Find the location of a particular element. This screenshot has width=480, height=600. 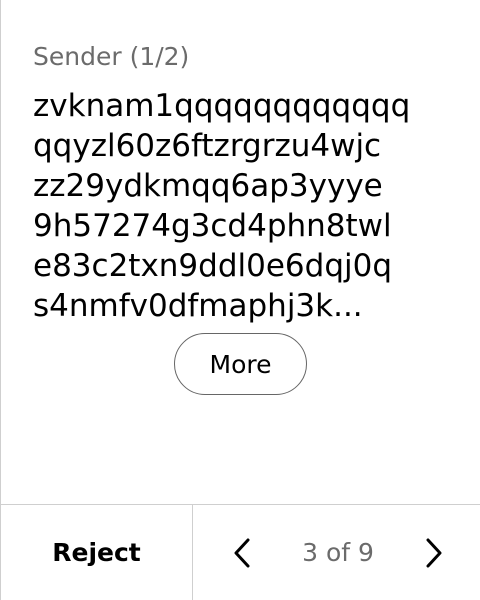

chevron-left-icon is located at coordinates (242, 553).